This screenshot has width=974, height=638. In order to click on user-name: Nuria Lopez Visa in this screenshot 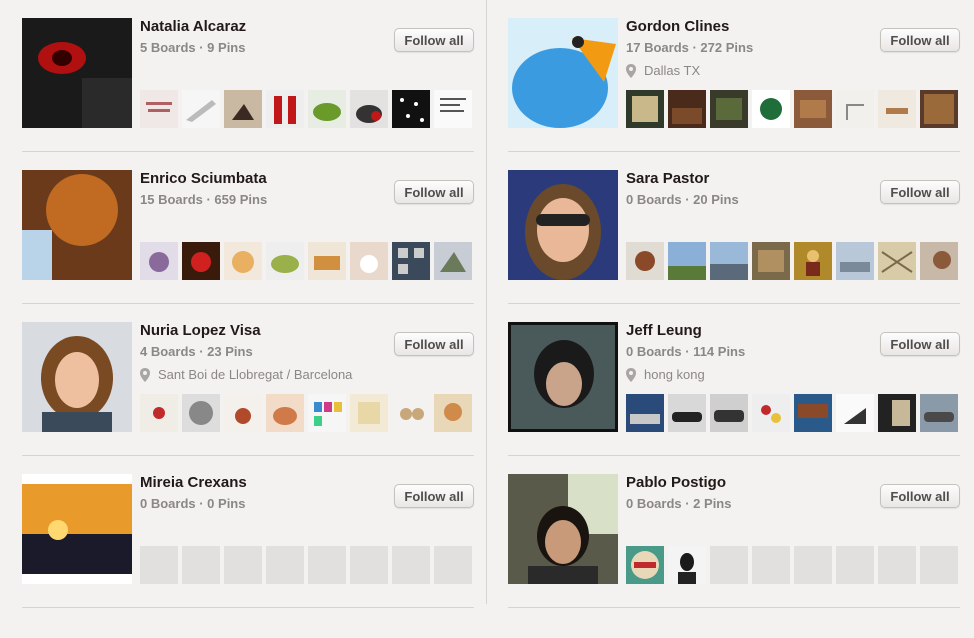, I will do `click(200, 330)`.